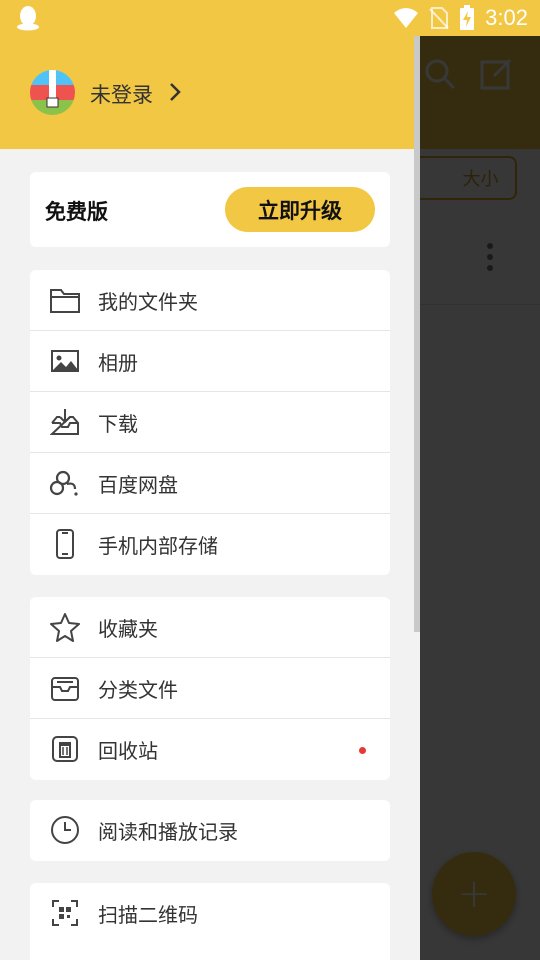 The height and width of the screenshot is (960, 540). What do you see at coordinates (210, 913) in the screenshot?
I see `menu-item-scan-qr: 扫描二维码` at bounding box center [210, 913].